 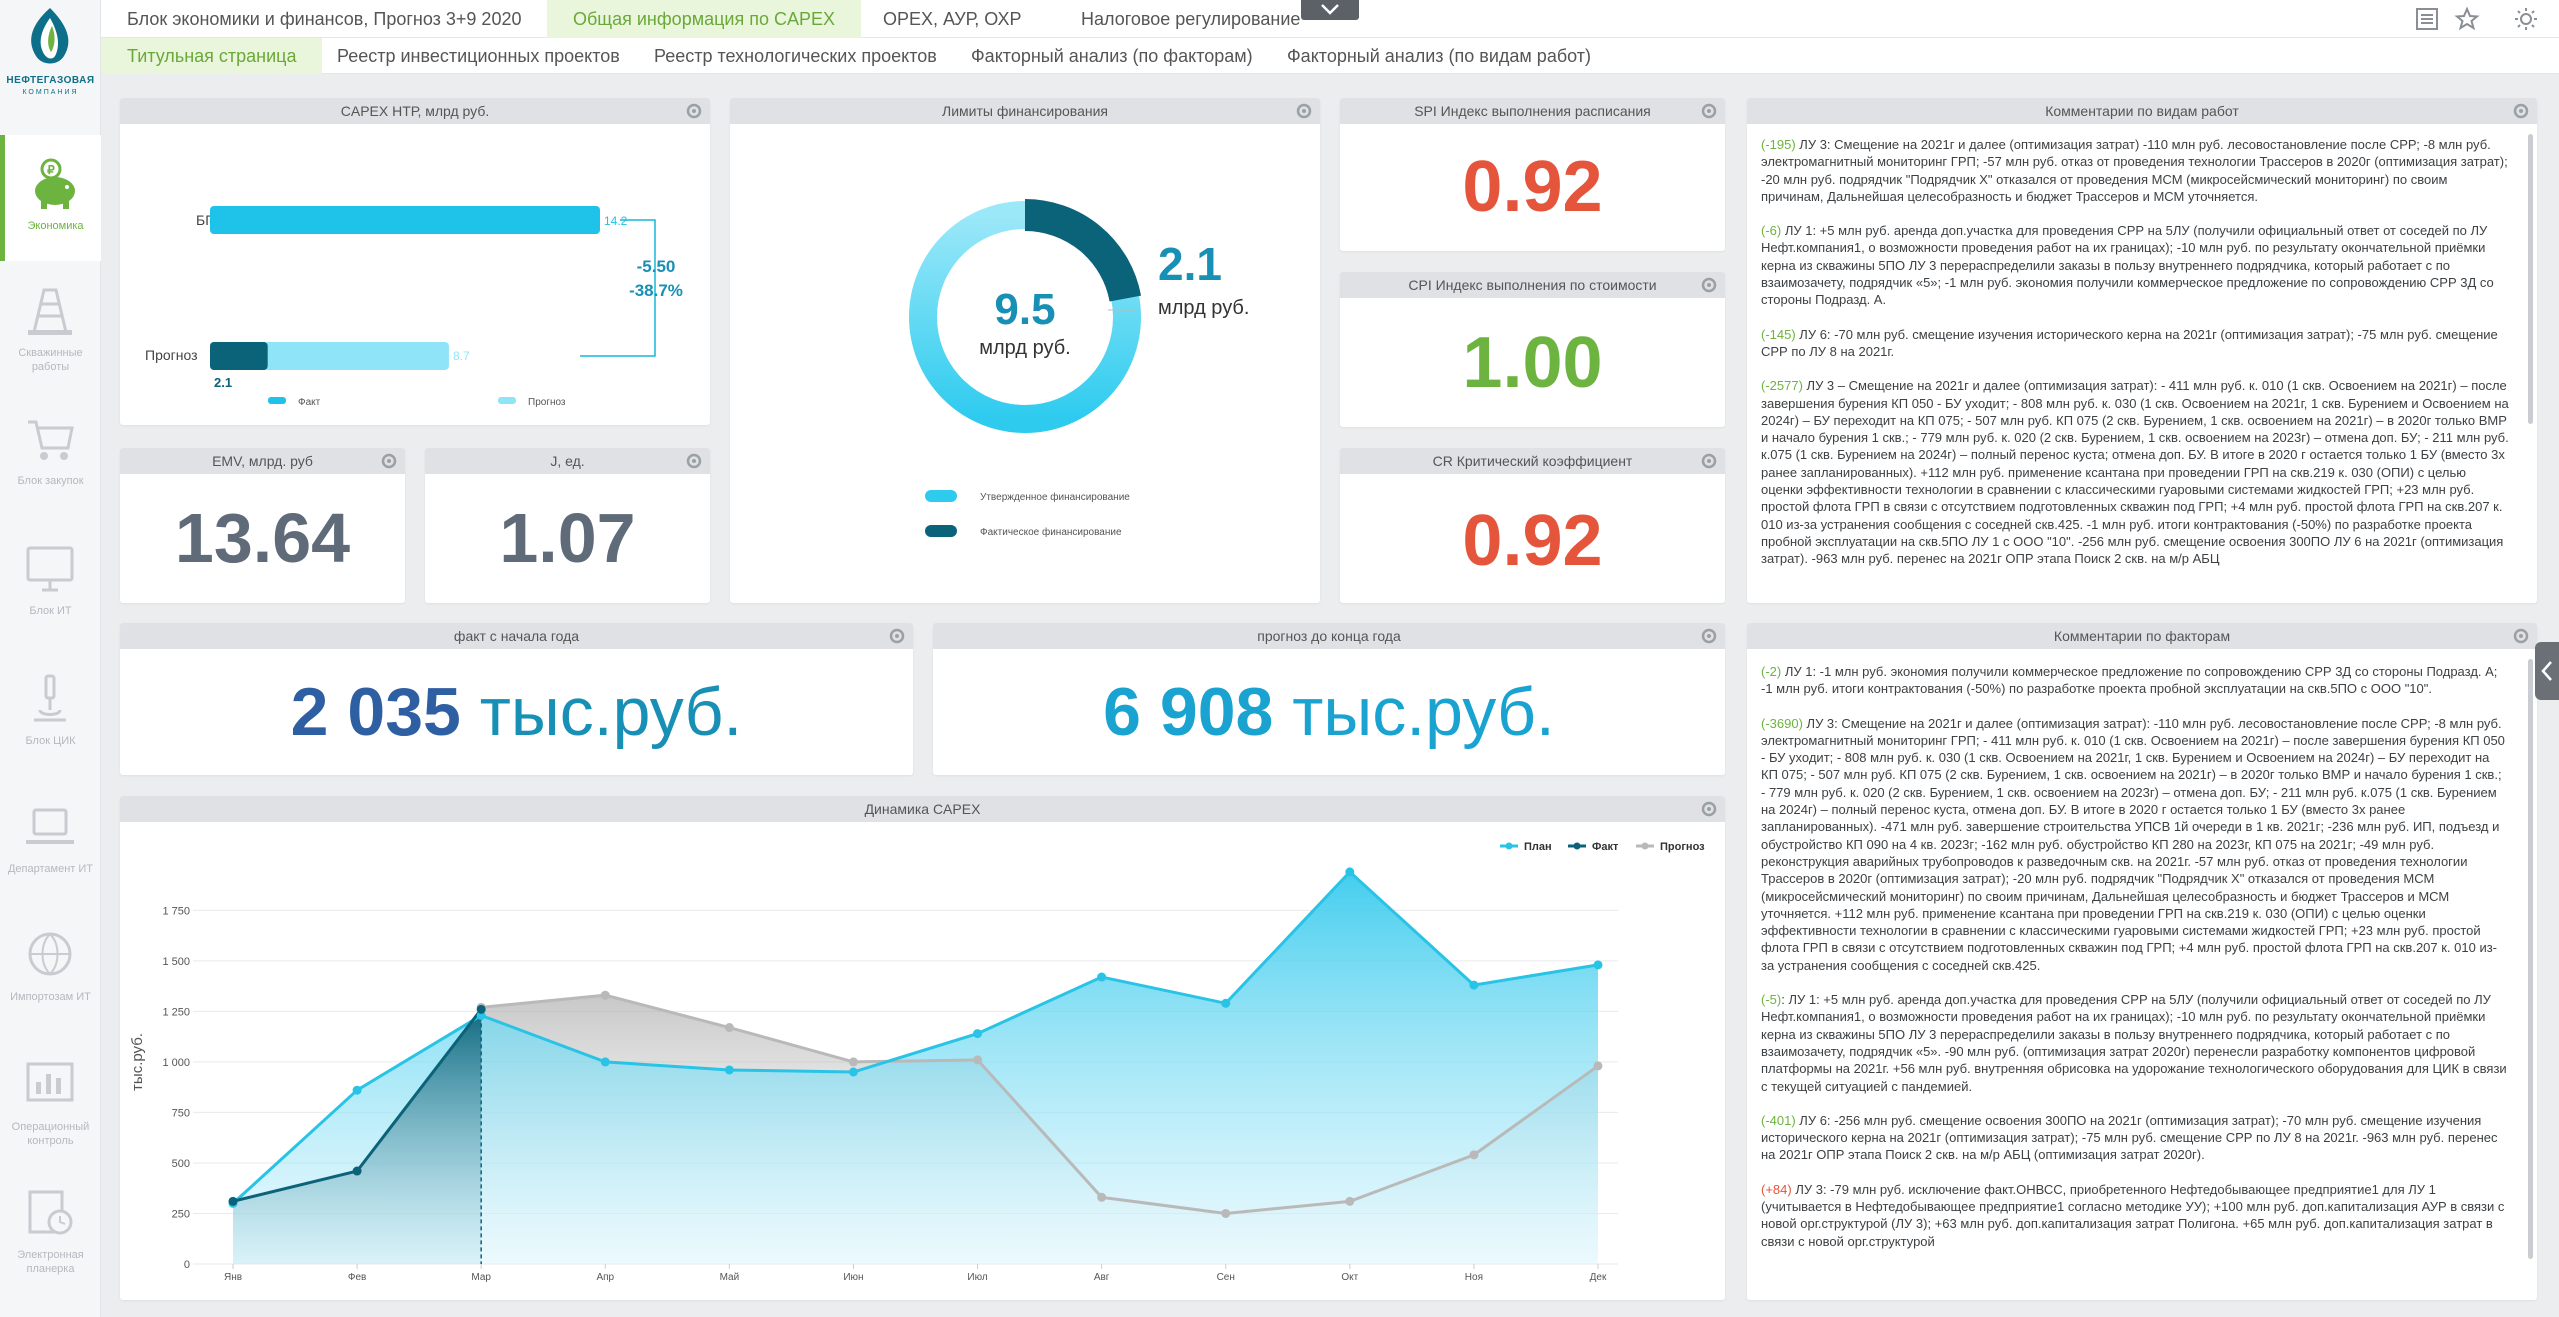 What do you see at coordinates (50, 55) in the screenshot?
I see `company-logo: НЕФТЕГАЗОВАЯ КОМПАНИЯ` at bounding box center [50, 55].